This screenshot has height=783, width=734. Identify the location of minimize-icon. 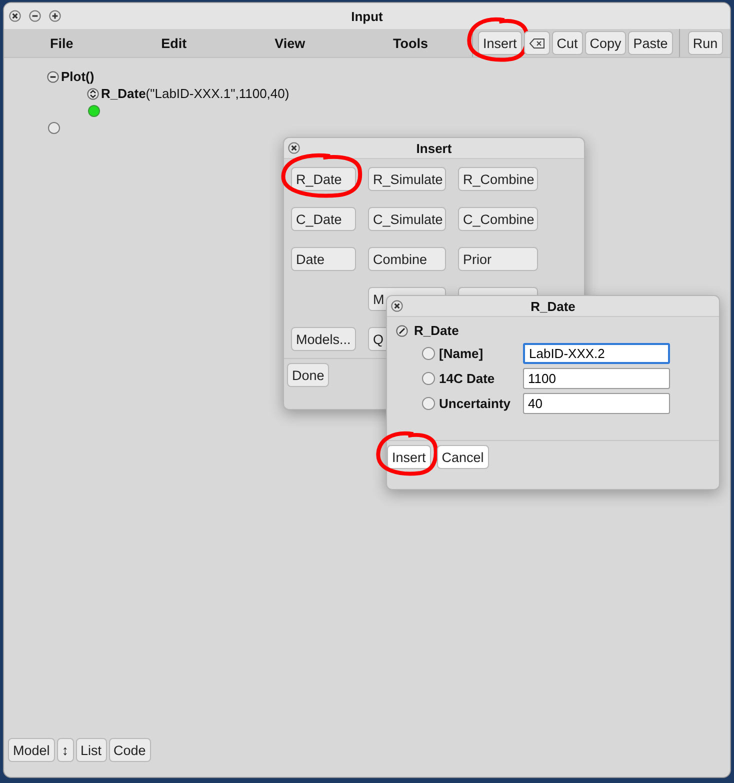
(35, 16).